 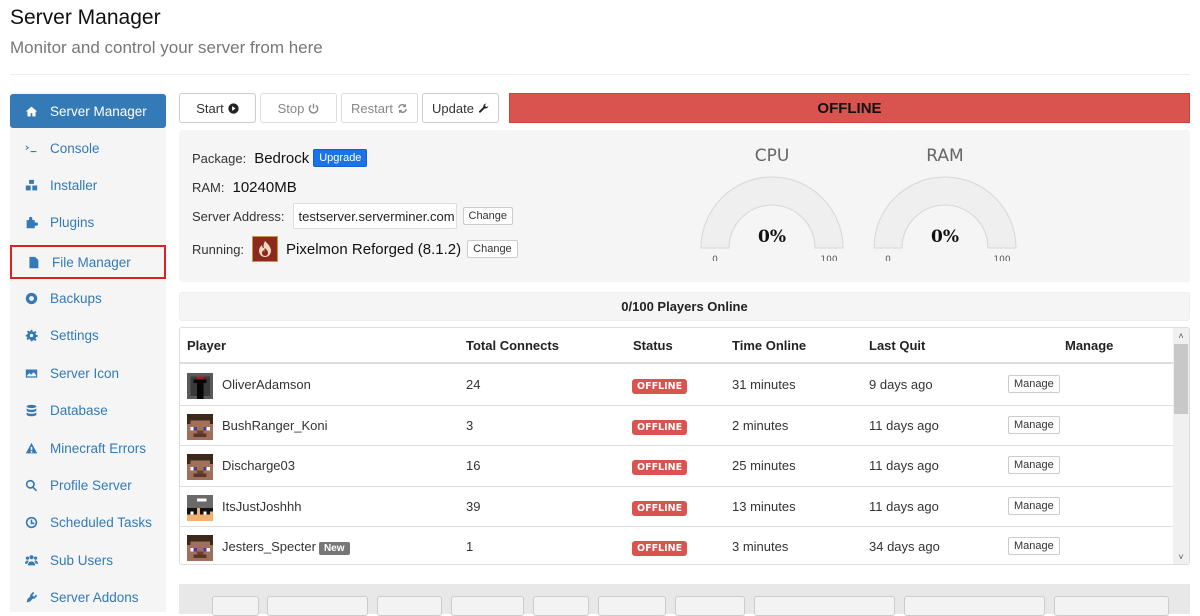 I want to click on package-label: Package:, so click(x=219, y=158).